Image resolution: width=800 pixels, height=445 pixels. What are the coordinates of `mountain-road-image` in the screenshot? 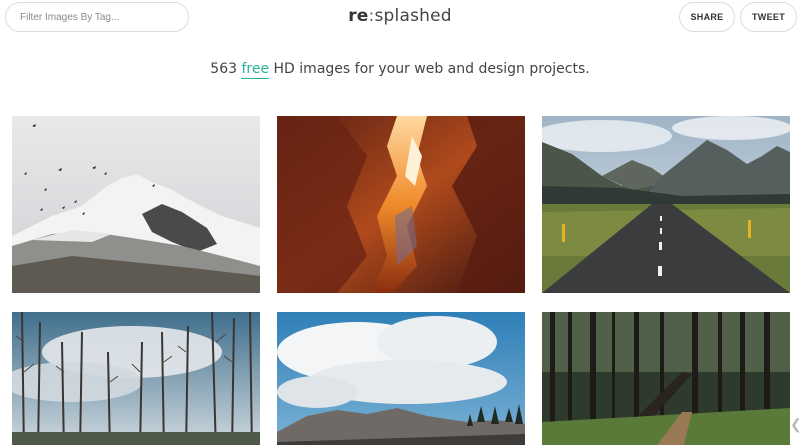 It's located at (666, 204).